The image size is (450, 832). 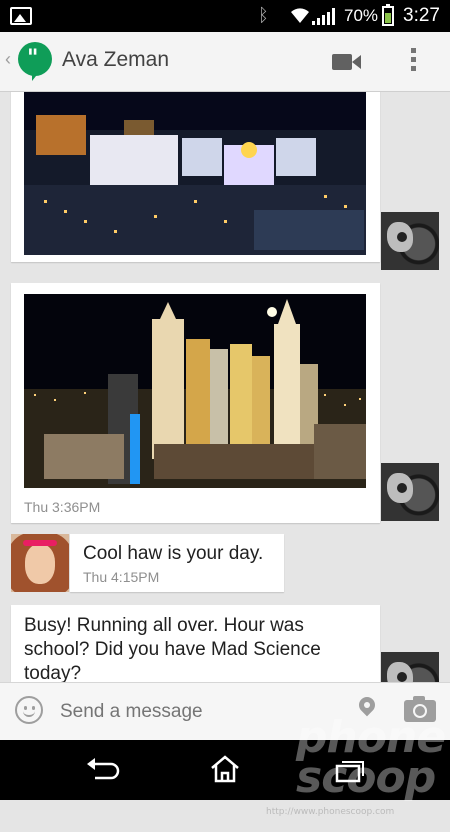 What do you see at coordinates (180, 712) in the screenshot?
I see `message-input` at bounding box center [180, 712].